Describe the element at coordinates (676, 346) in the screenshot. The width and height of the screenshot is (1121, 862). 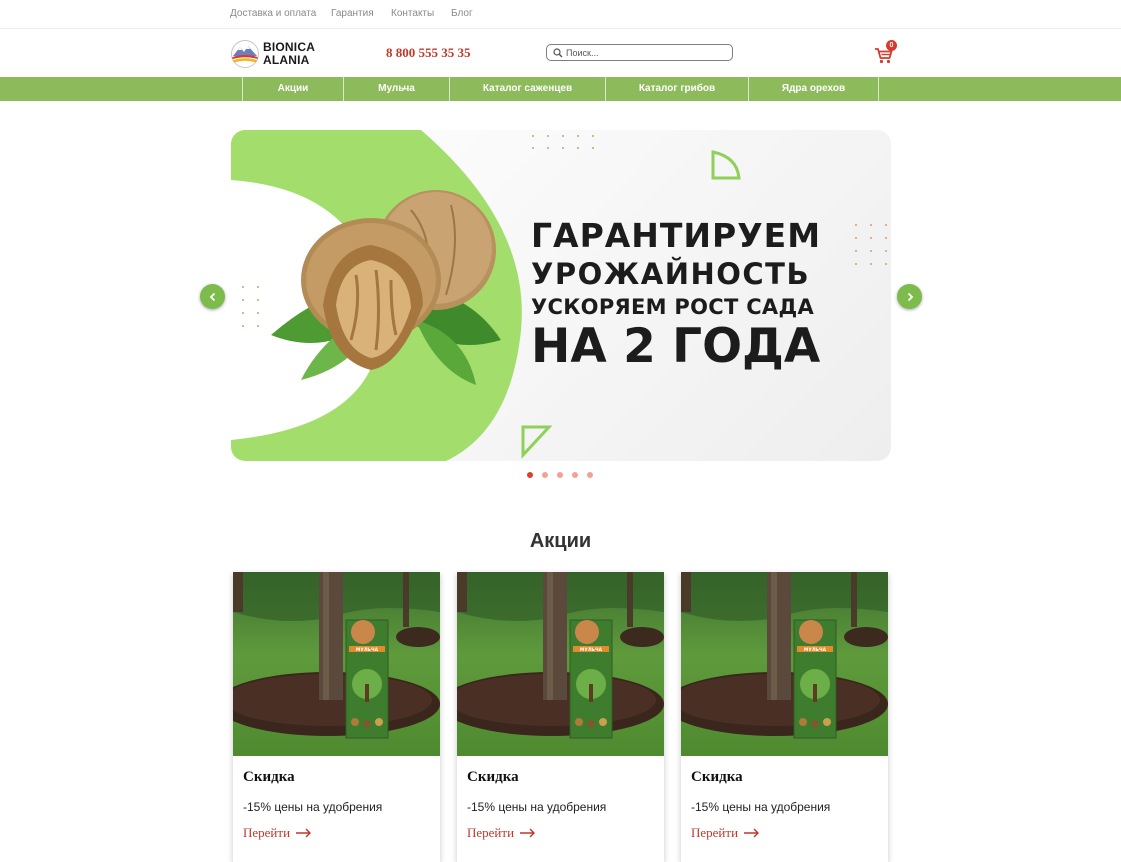
I see `banner-headline-4: НА 2 ГОДА` at that location.